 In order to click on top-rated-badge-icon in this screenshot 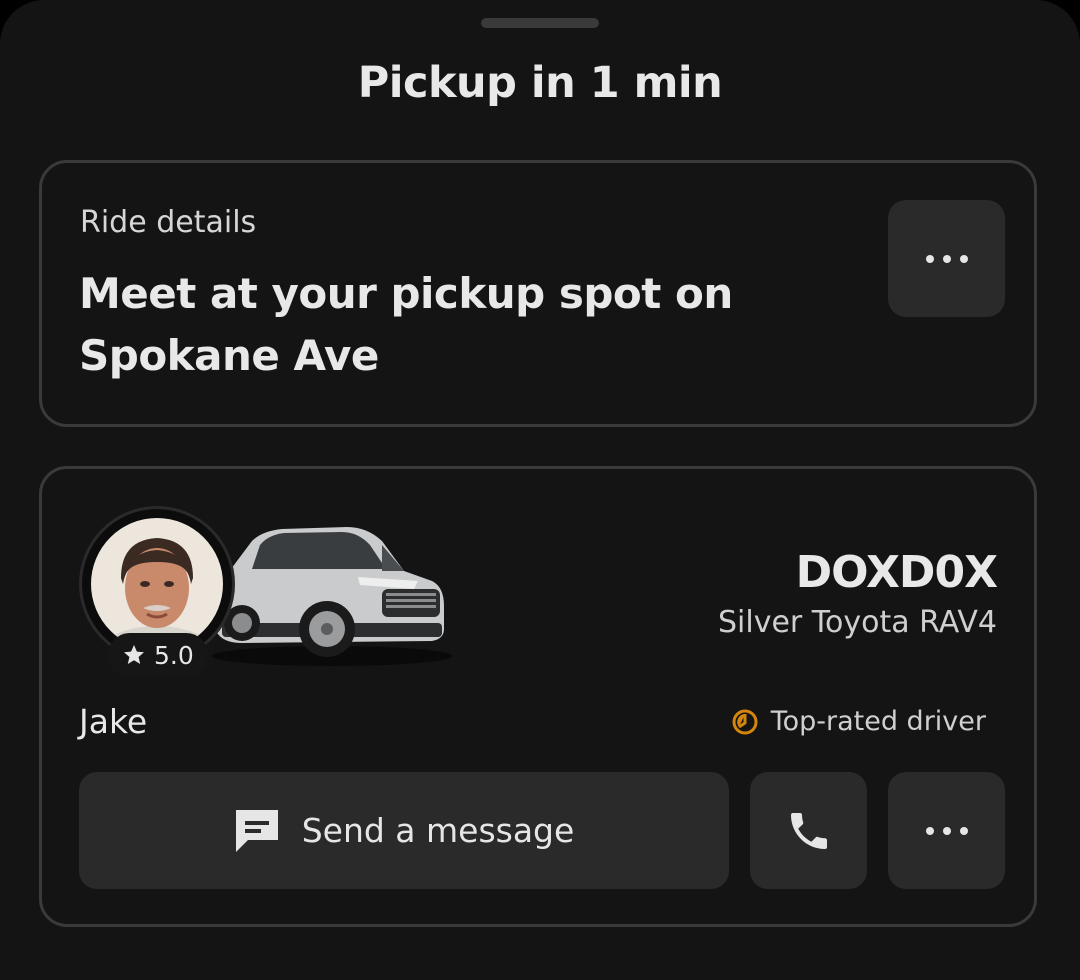, I will do `click(745, 721)`.